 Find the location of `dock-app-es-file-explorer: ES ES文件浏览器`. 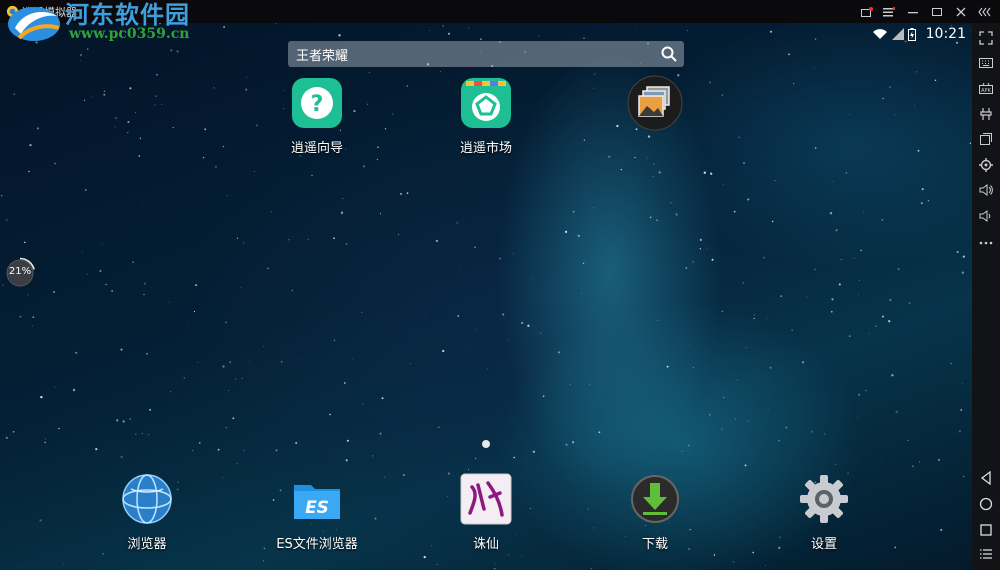

dock-app-es-file-explorer: ES ES文件浏览器 is located at coordinates (317, 512).